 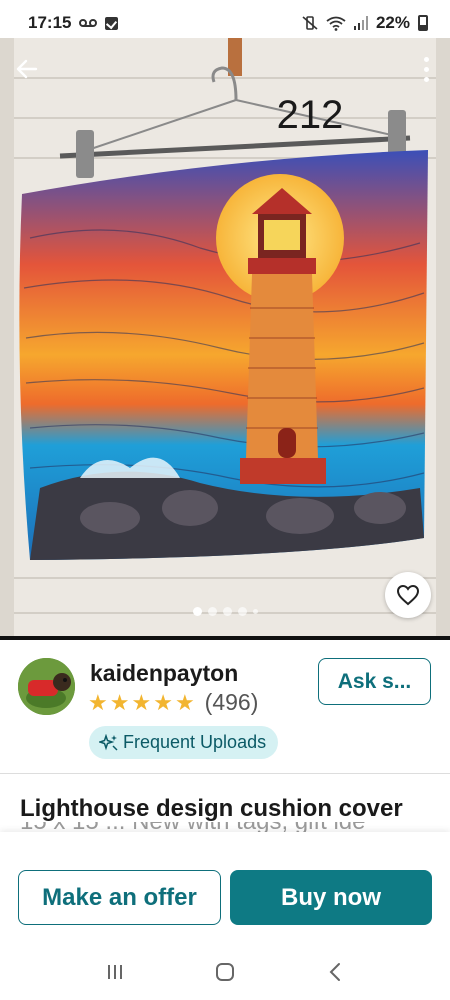 What do you see at coordinates (108, 742) in the screenshot?
I see `sparkle-icon` at bounding box center [108, 742].